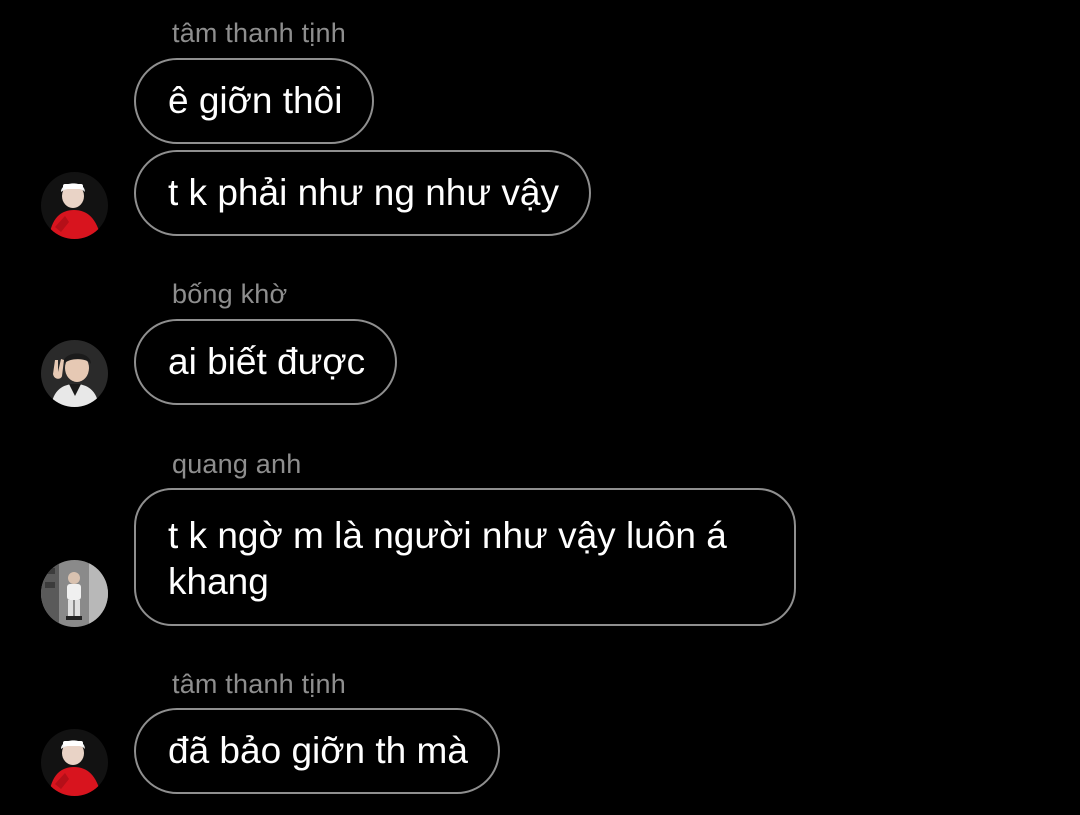 This screenshot has width=1080, height=815. Describe the element at coordinates (230, 294) in the screenshot. I see `sender-name: bống khờ` at that location.